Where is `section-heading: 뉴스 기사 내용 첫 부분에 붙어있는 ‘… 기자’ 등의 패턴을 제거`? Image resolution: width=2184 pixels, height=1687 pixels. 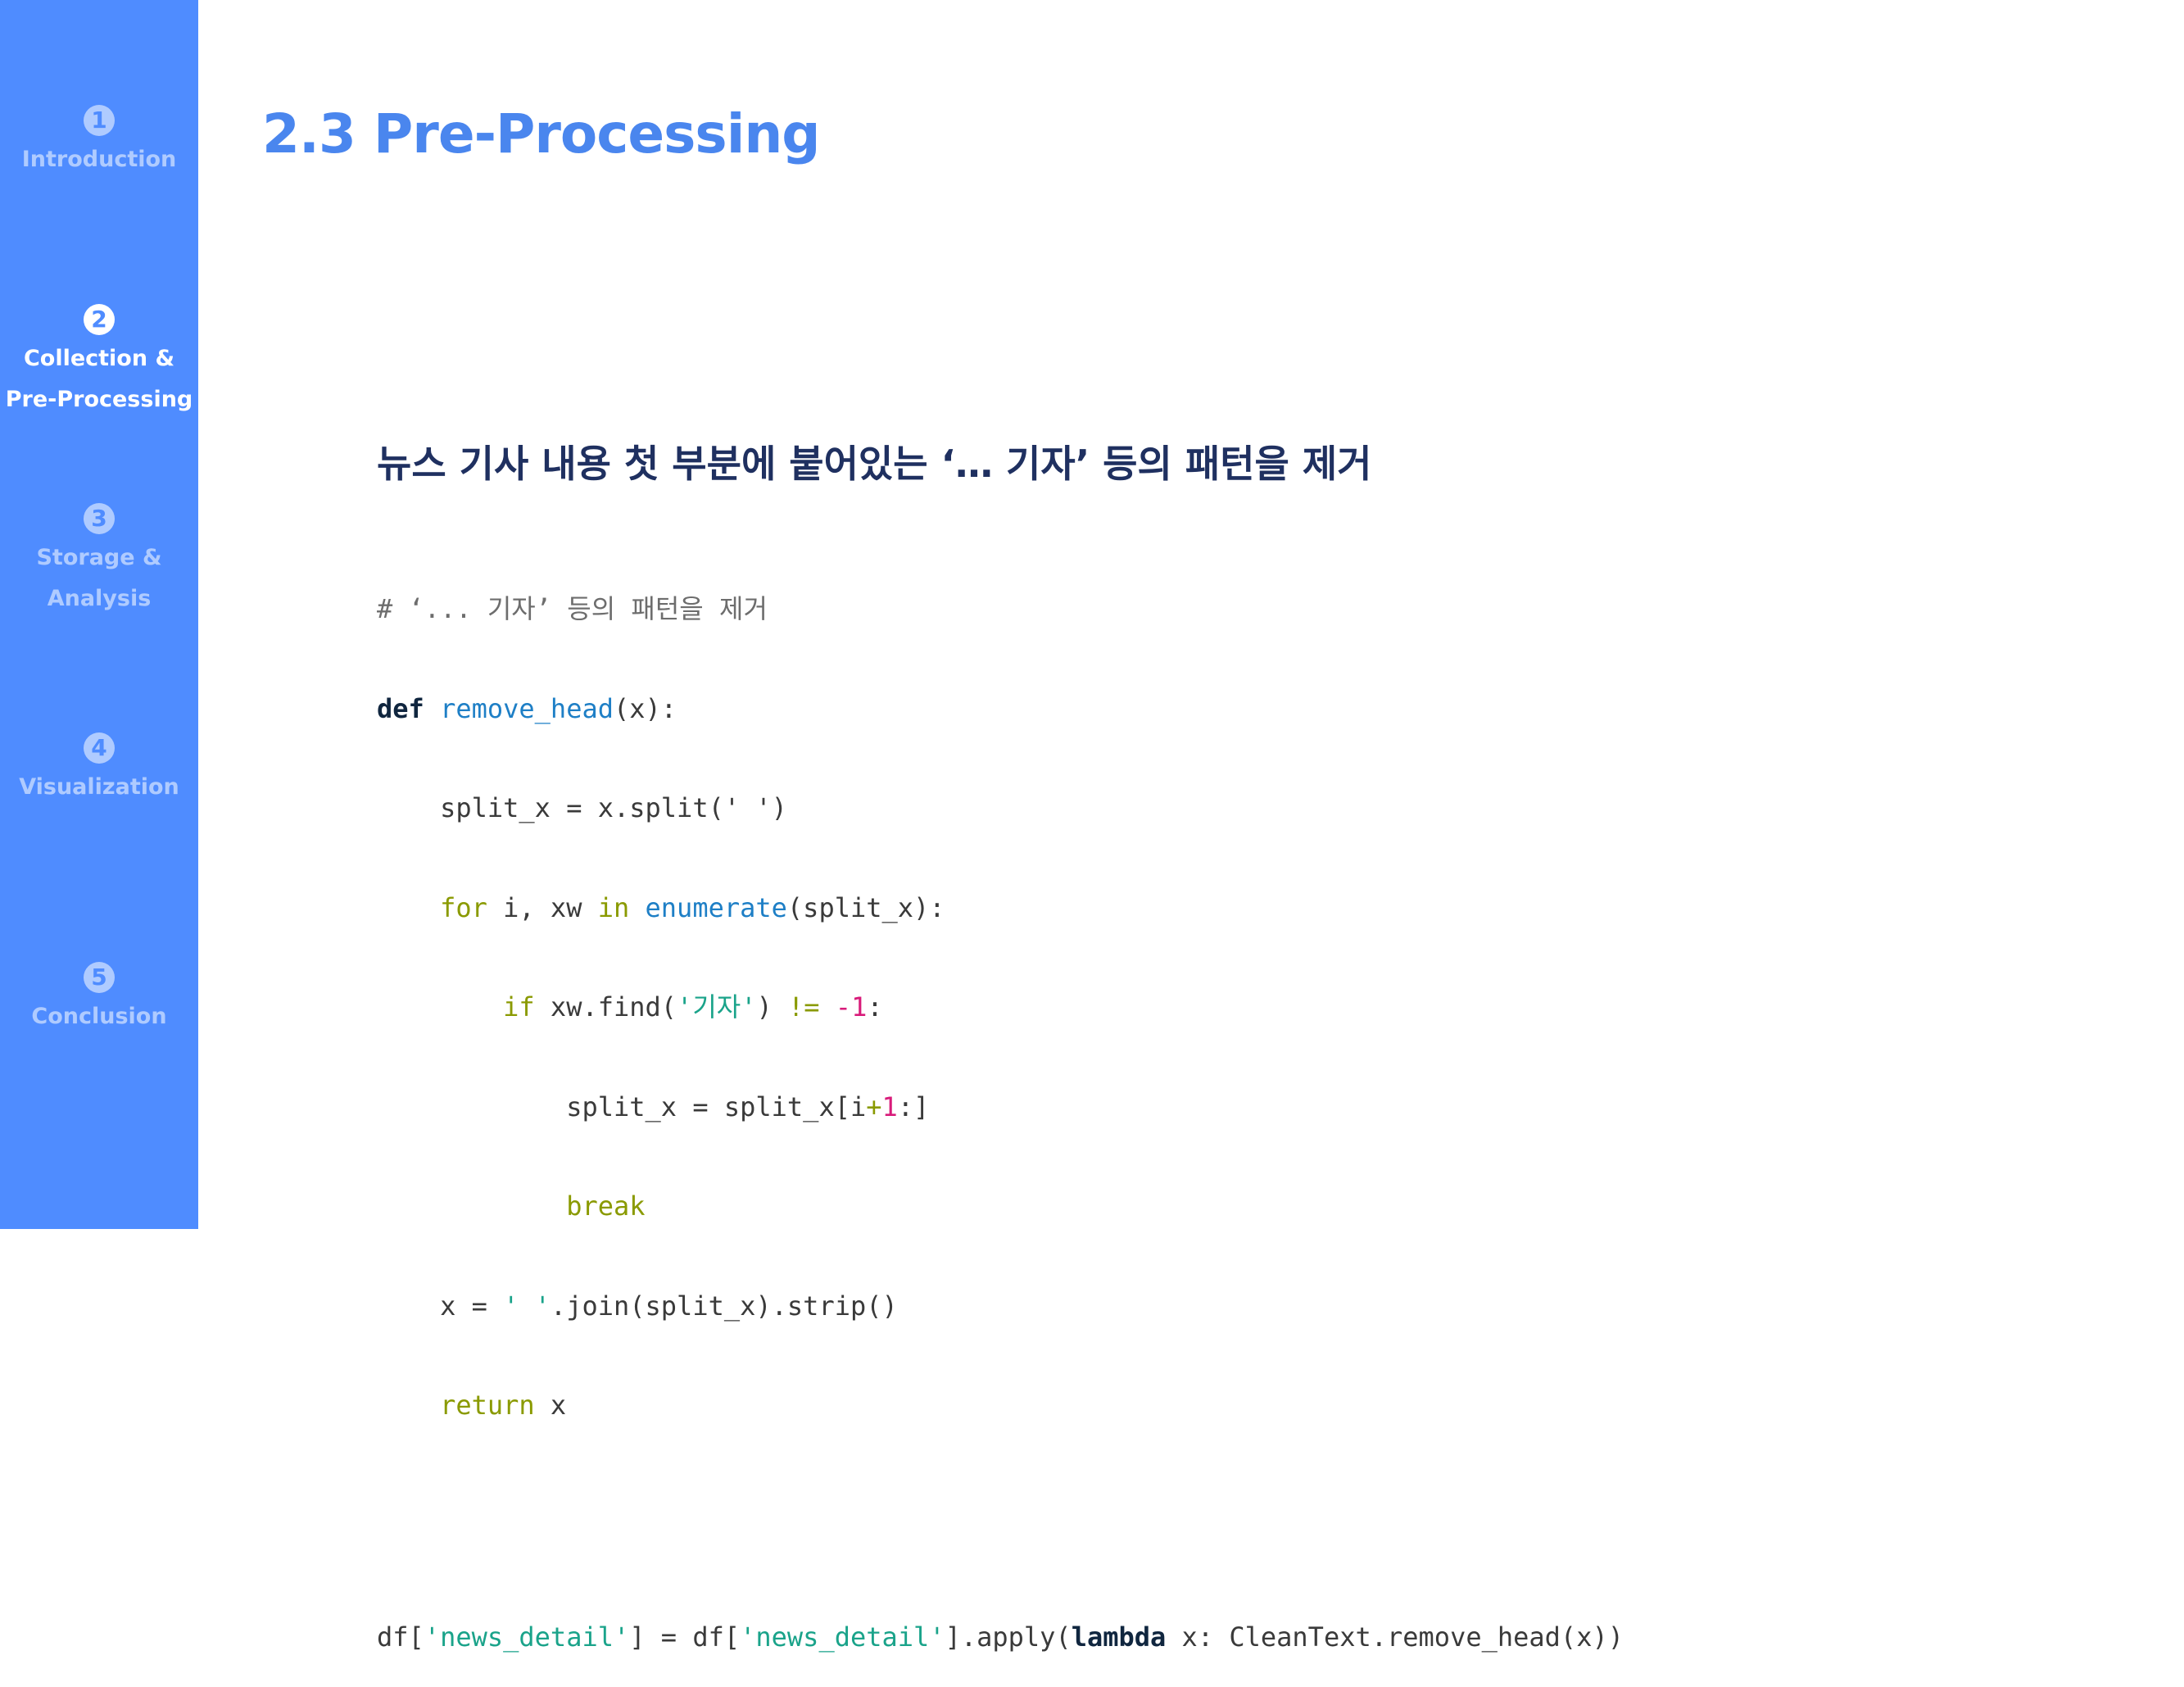 section-heading: 뉴스 기사 내용 첫 부분에 붙어있는 ‘… 기자’ 등의 패턴을 제거 is located at coordinates (874, 464).